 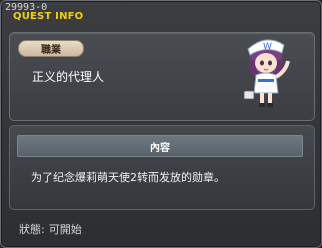 What do you see at coordinates (48, 16) in the screenshot?
I see `window-title: QUEST INFO` at bounding box center [48, 16].